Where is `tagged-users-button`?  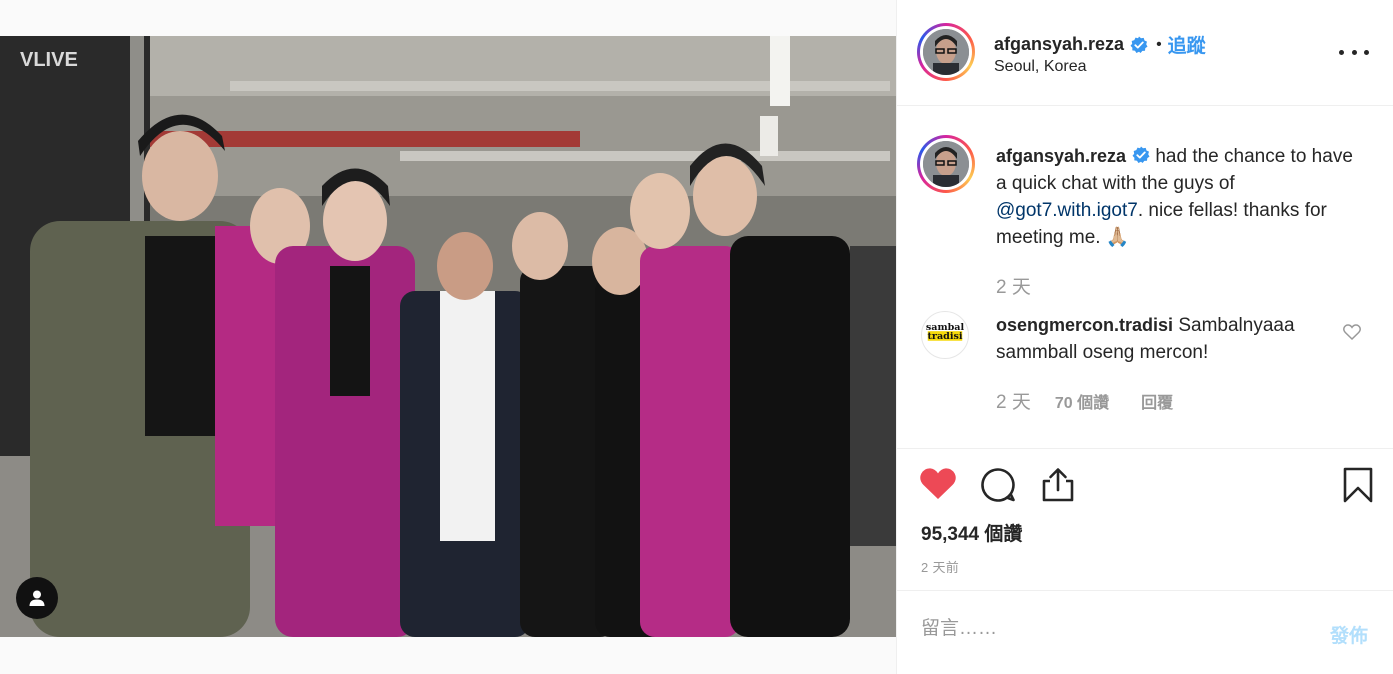 tagged-users-button is located at coordinates (37, 598).